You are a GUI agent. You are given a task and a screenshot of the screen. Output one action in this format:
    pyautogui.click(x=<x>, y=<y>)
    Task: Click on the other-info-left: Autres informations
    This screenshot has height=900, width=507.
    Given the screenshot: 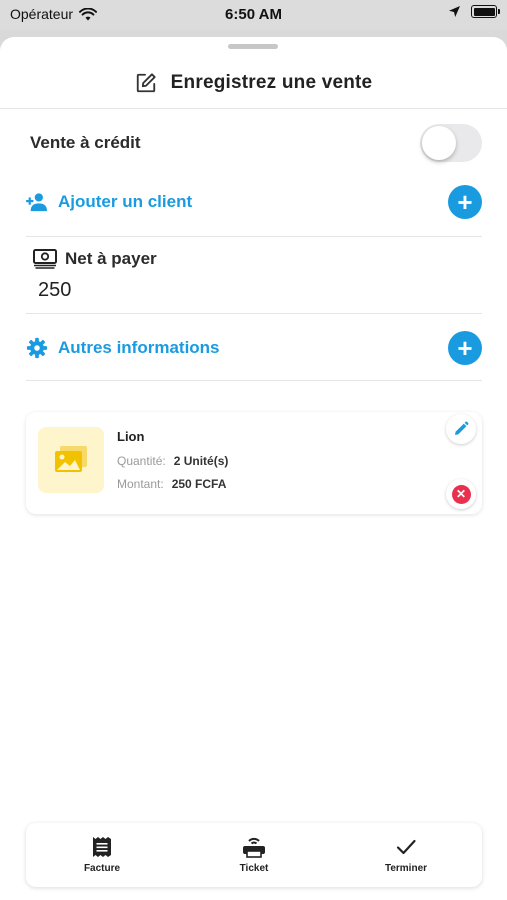 What is the action you would take?
    pyautogui.click(x=123, y=348)
    